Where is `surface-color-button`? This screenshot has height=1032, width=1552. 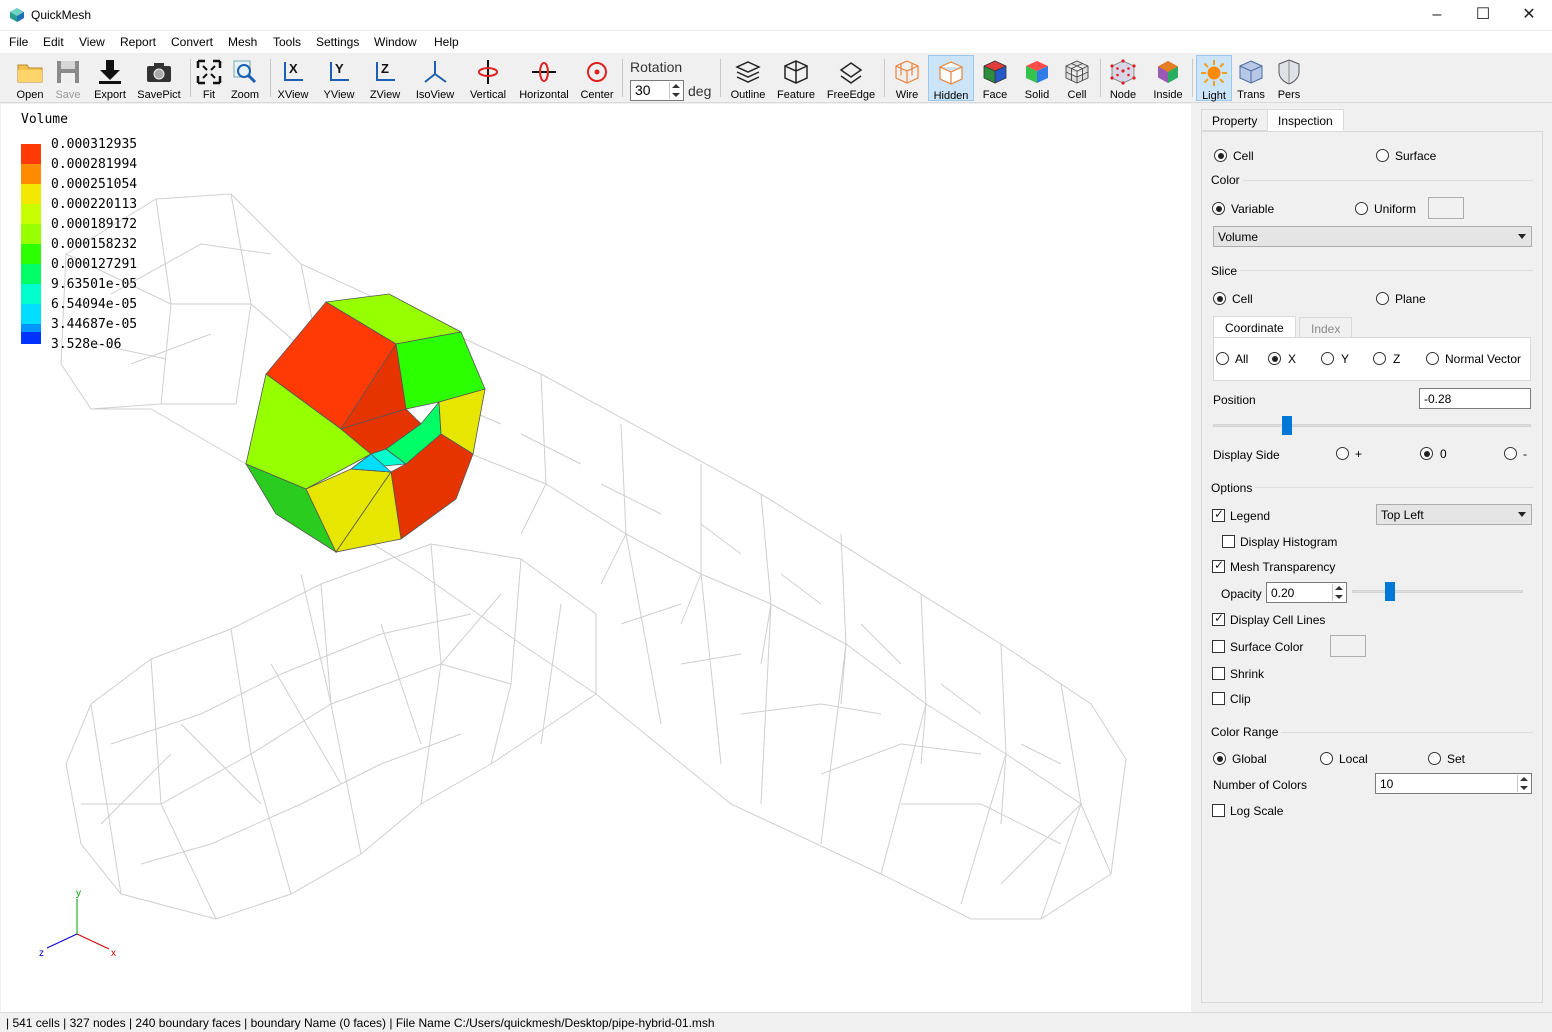
surface-color-button is located at coordinates (1348, 646).